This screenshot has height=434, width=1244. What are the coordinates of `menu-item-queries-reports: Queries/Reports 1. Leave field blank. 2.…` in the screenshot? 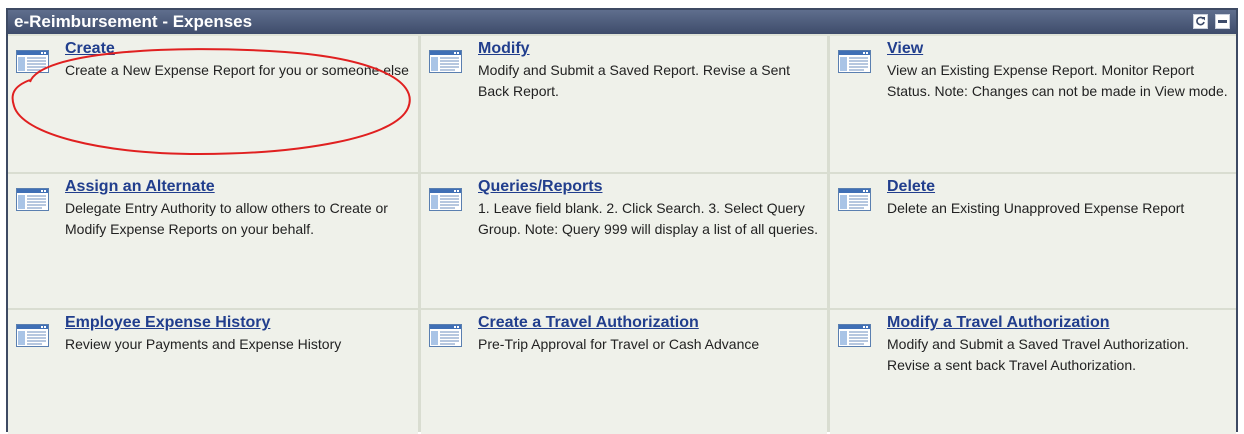 It's located at (624, 241).